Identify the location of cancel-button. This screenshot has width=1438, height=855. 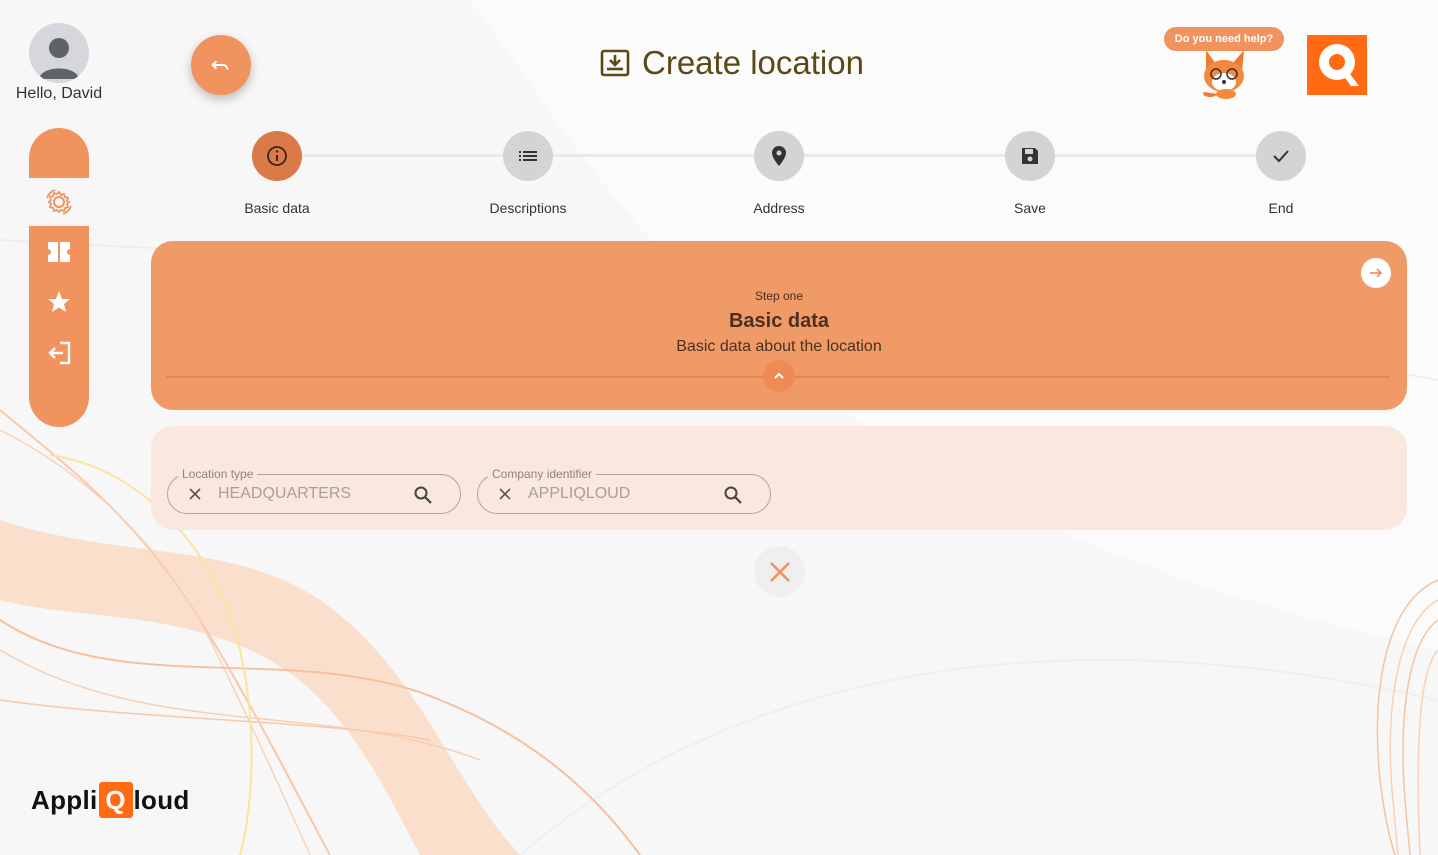
(779, 571).